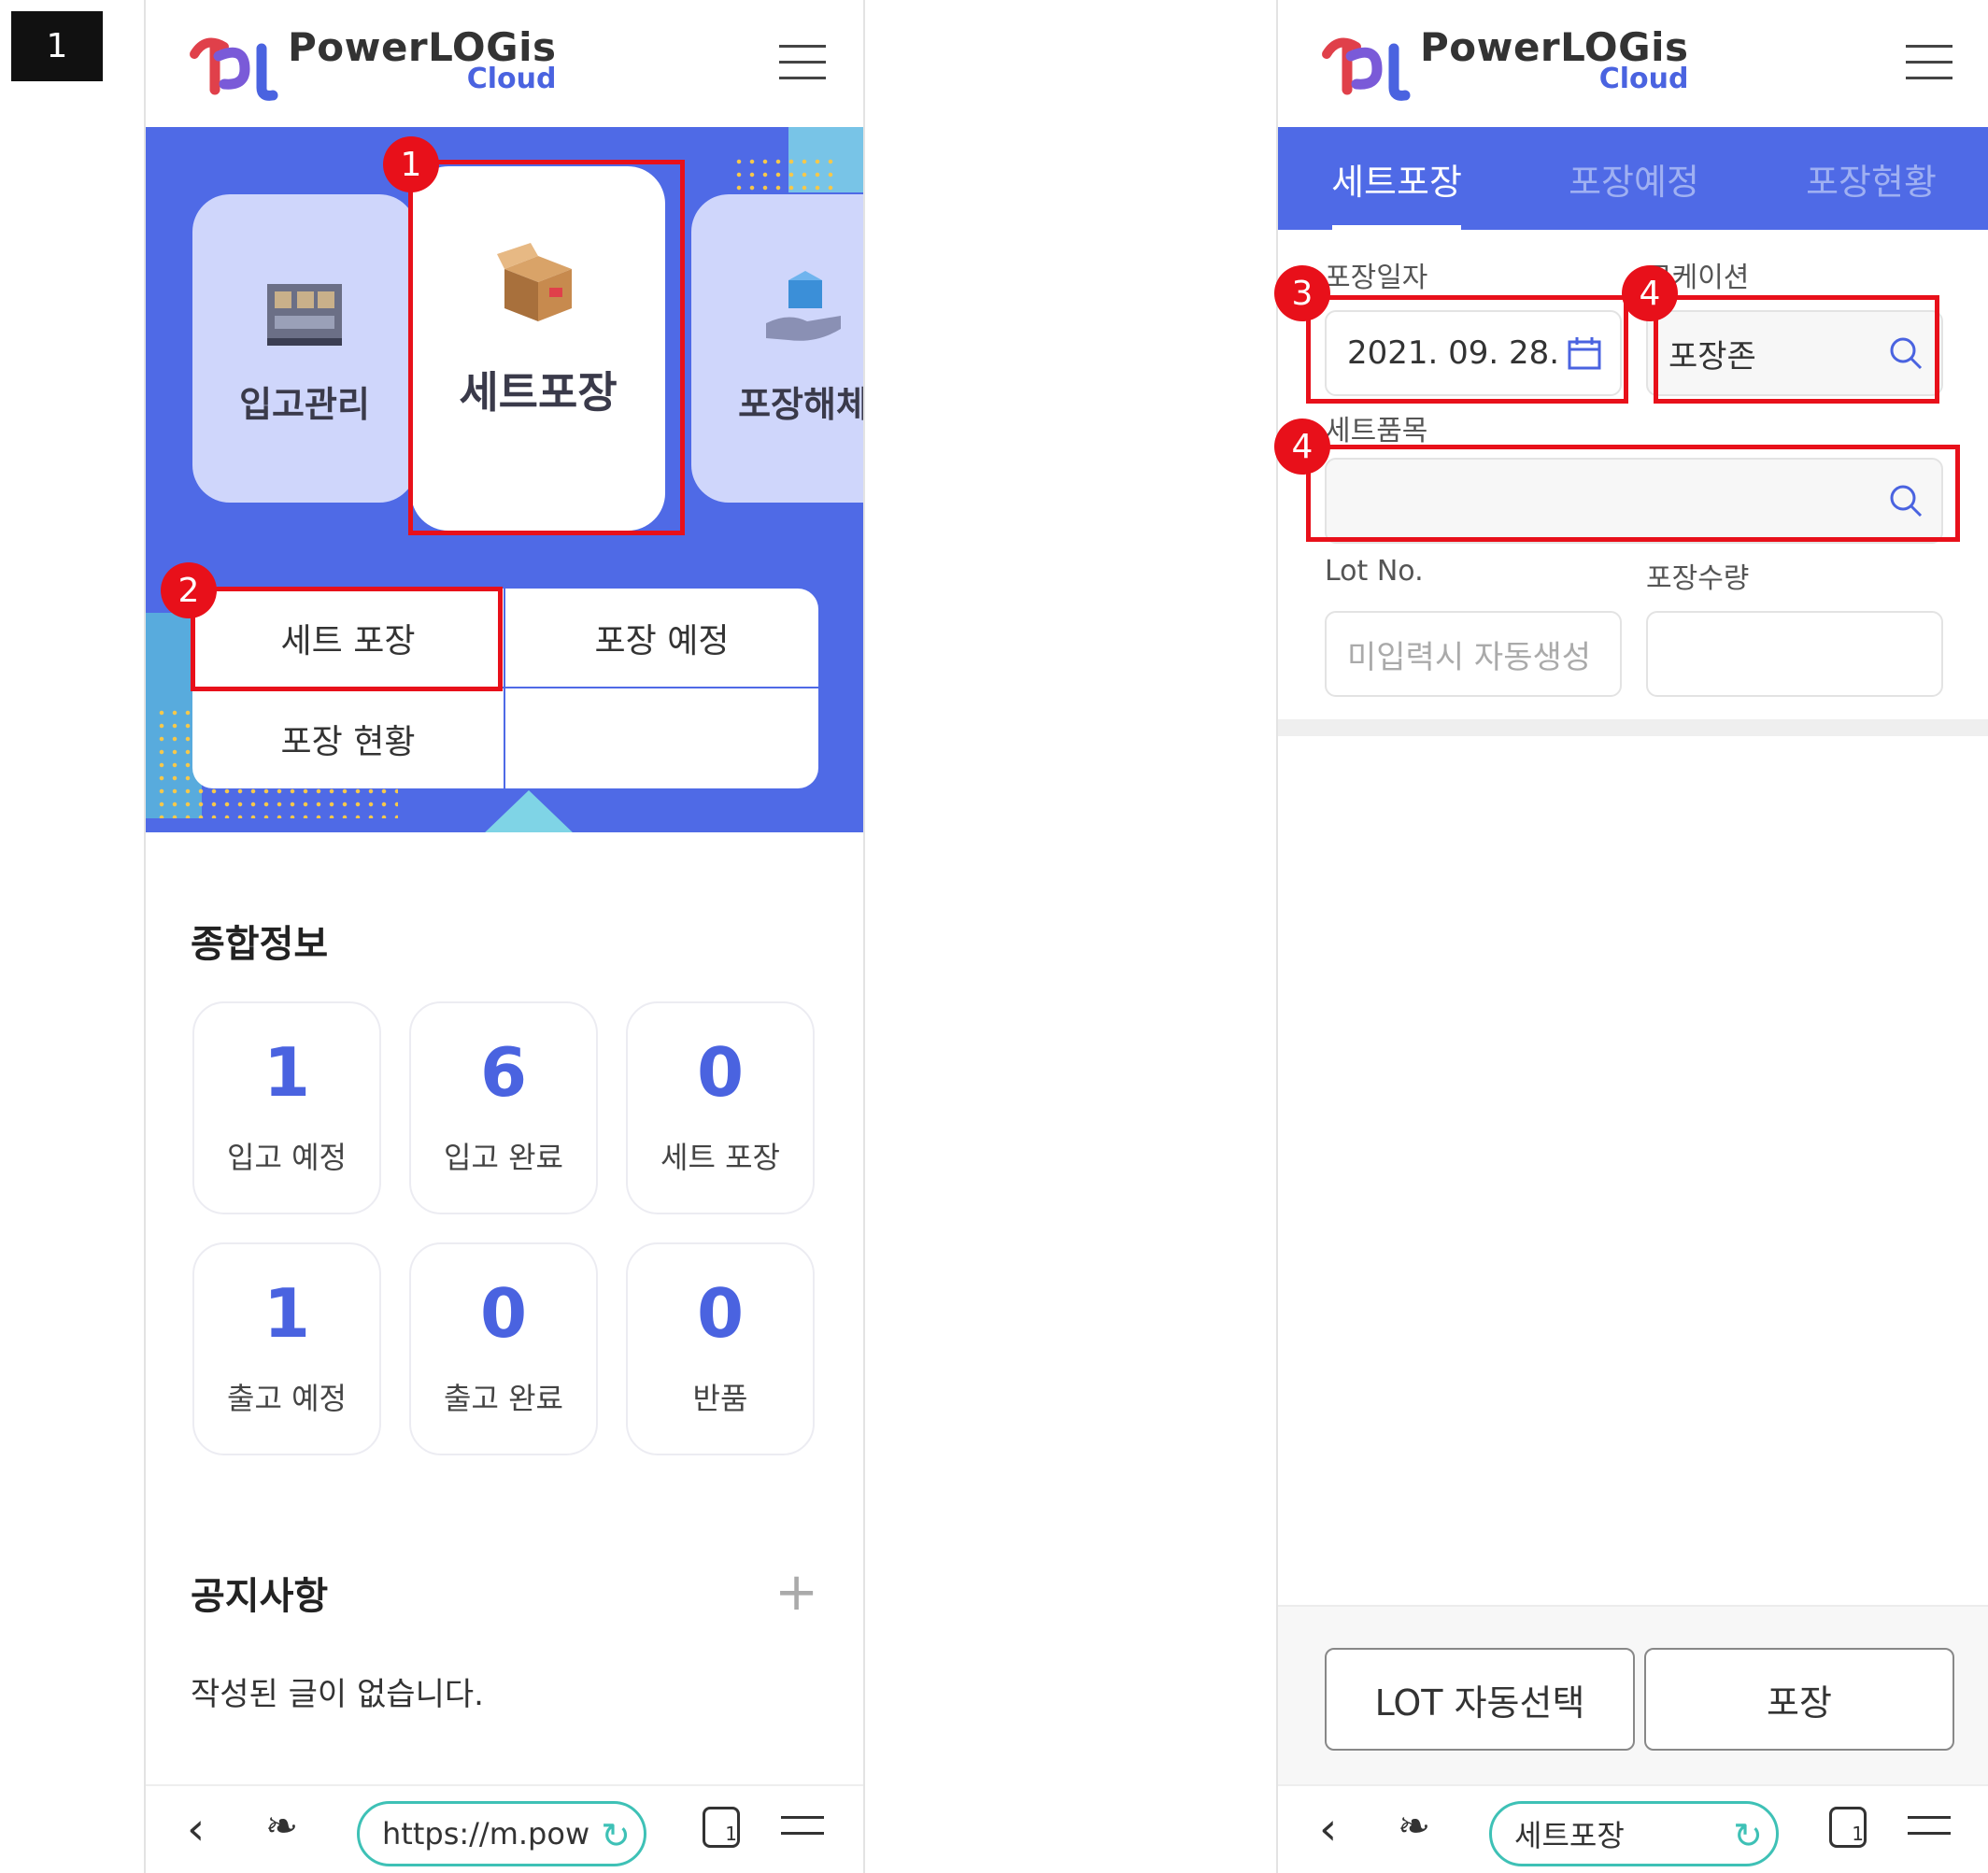 This screenshot has width=1988, height=1873. What do you see at coordinates (720, 1157) in the screenshot?
I see `stat-label: 세트 포장` at bounding box center [720, 1157].